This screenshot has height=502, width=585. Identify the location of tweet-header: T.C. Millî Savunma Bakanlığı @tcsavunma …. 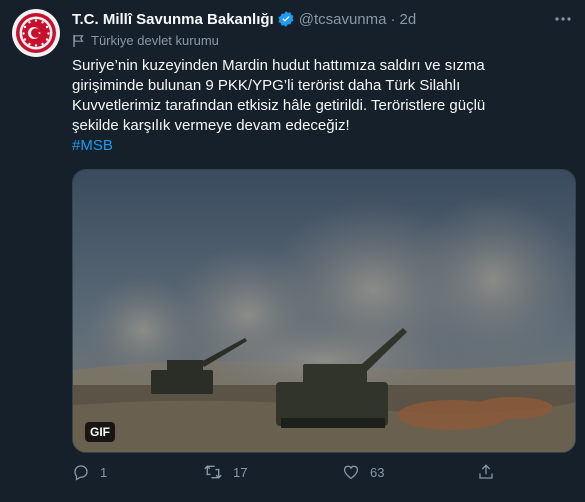
(322, 19).